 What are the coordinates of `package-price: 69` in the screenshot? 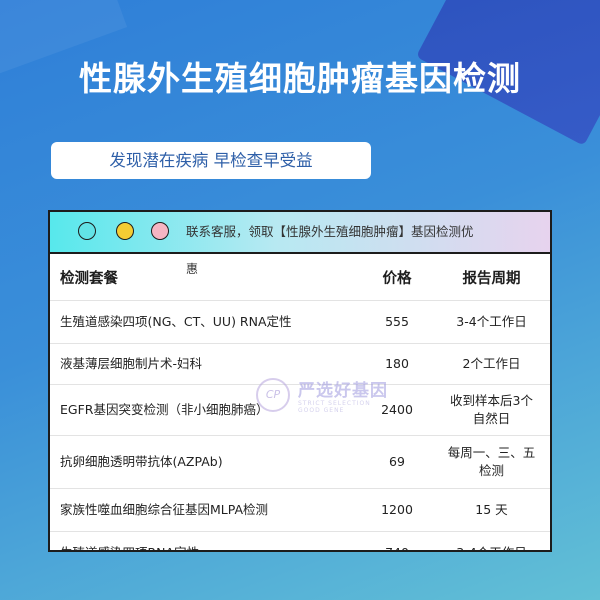 It's located at (397, 462).